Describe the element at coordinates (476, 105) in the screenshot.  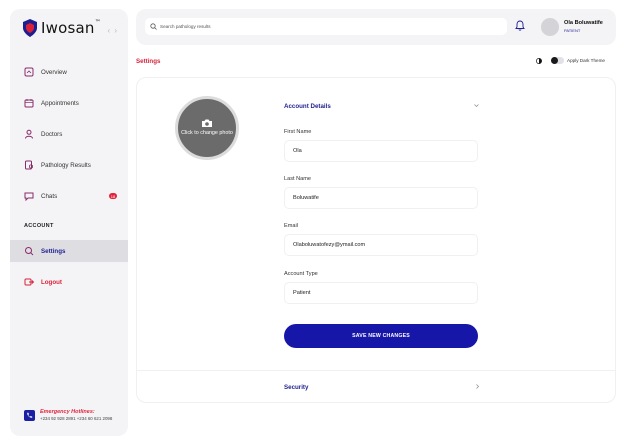
I see `chevron-down-icon` at that location.